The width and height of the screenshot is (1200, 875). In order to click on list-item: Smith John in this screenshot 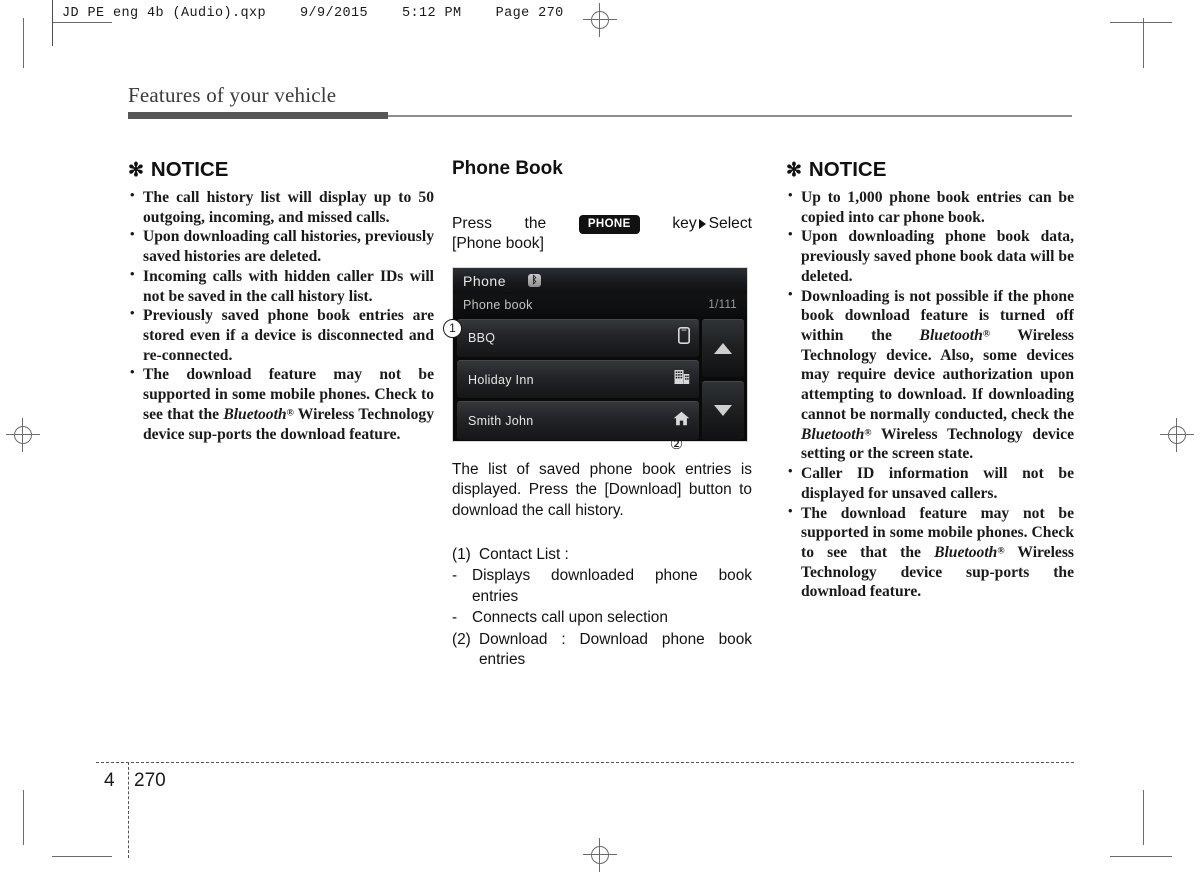, I will do `click(578, 420)`.